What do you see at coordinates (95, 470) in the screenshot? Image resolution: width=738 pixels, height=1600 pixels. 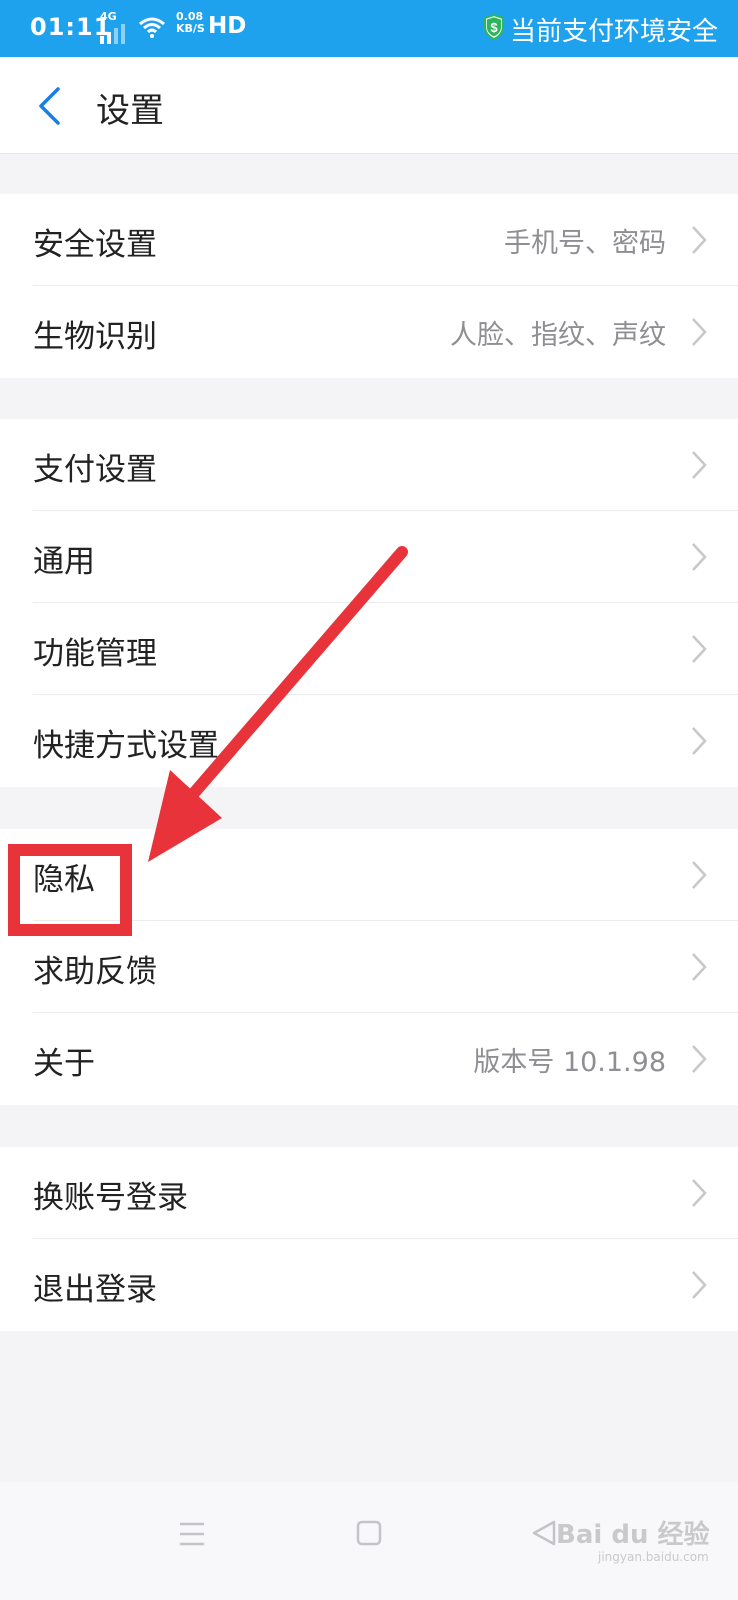 I see `item-label: 支付设置` at bounding box center [95, 470].